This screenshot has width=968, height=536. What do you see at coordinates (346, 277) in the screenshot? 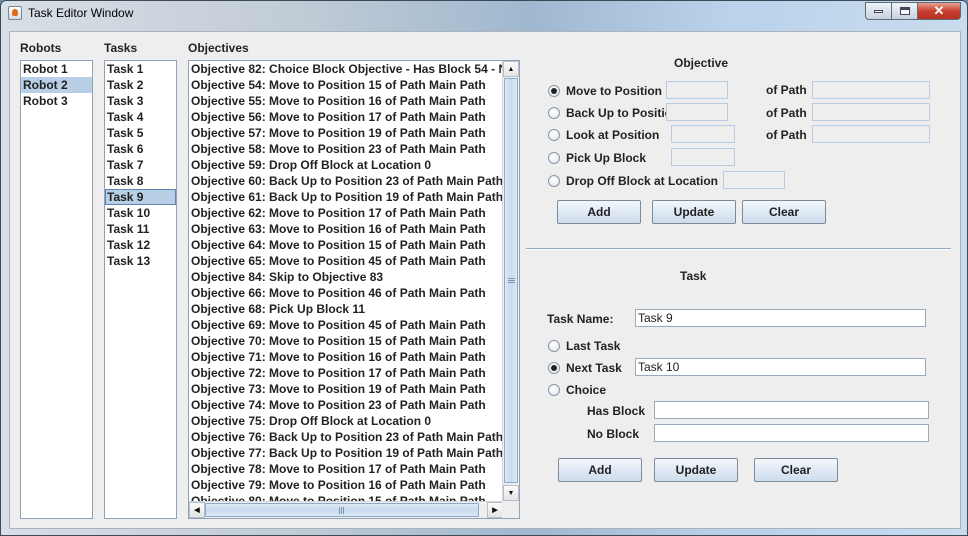
I see `objective-list-item: Objective 84: Skip to Objective 83` at bounding box center [346, 277].